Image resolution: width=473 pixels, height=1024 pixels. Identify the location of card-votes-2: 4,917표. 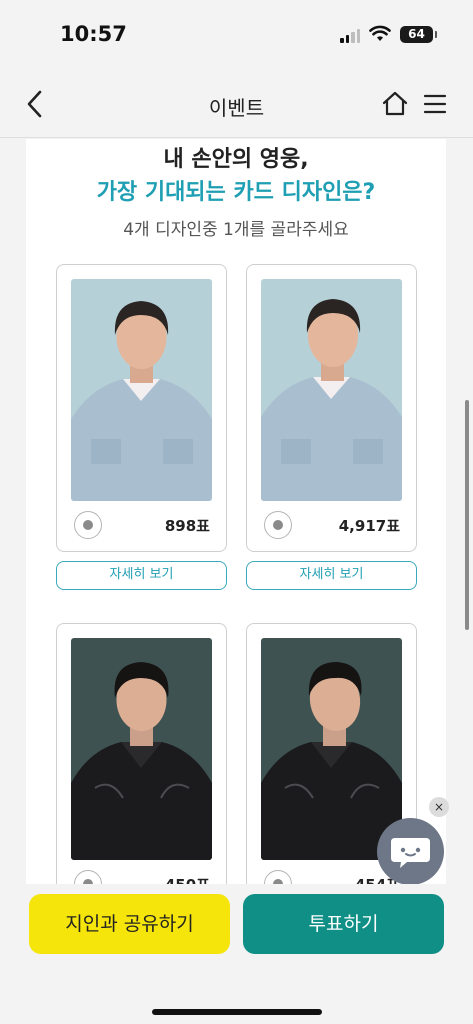
(369, 526).